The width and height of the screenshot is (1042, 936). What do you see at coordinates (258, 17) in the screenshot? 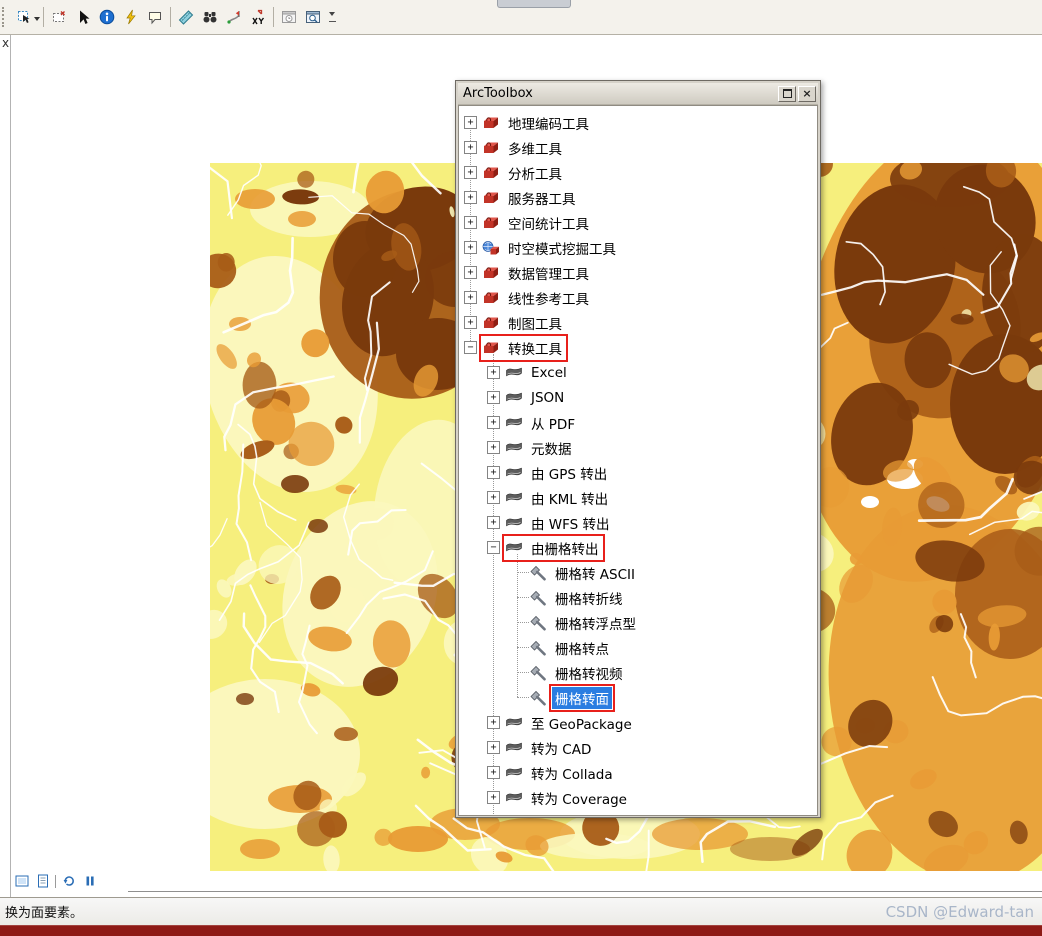
I see `go-to-xy-button` at bounding box center [258, 17].